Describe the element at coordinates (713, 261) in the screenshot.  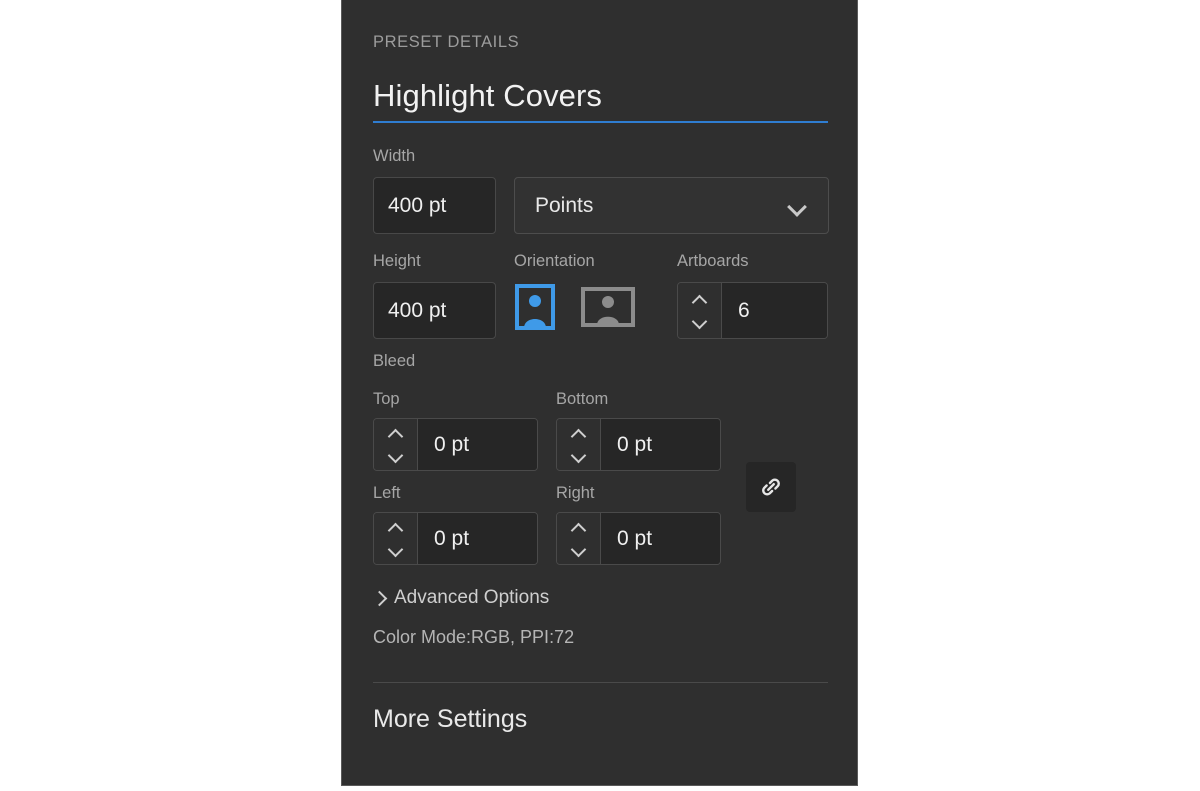
I see `artboards-label: Artboards` at that location.